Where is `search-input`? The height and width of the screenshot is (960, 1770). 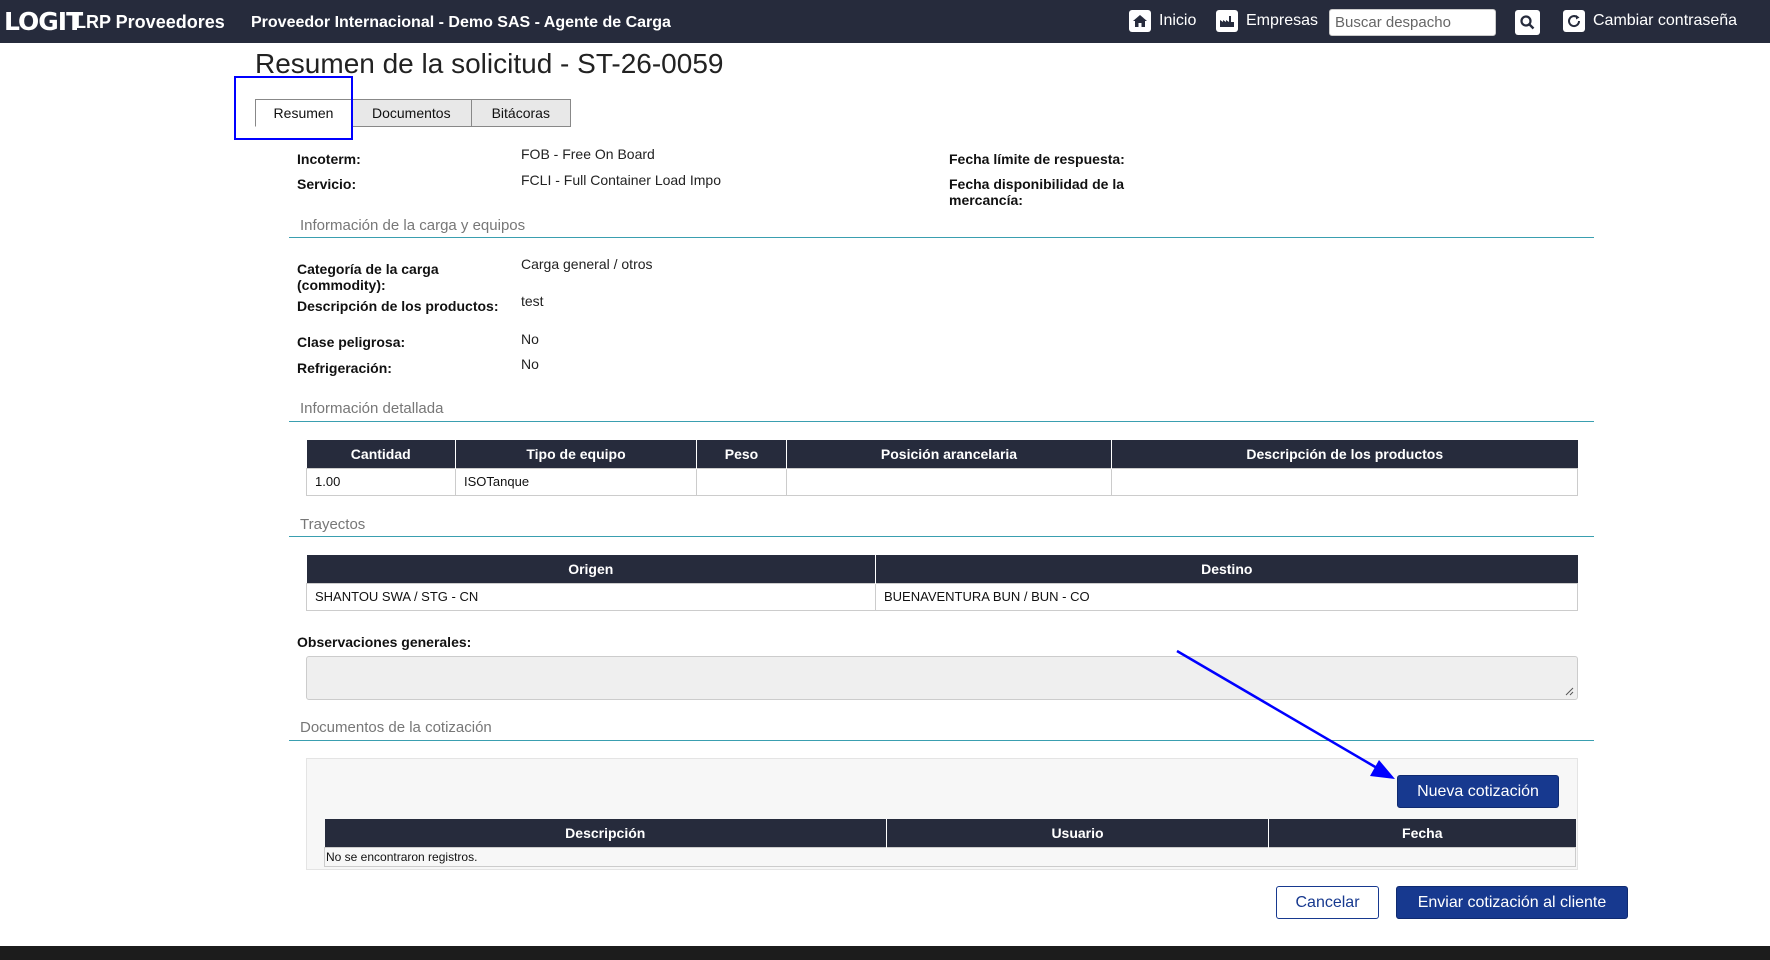
search-input is located at coordinates (1412, 22).